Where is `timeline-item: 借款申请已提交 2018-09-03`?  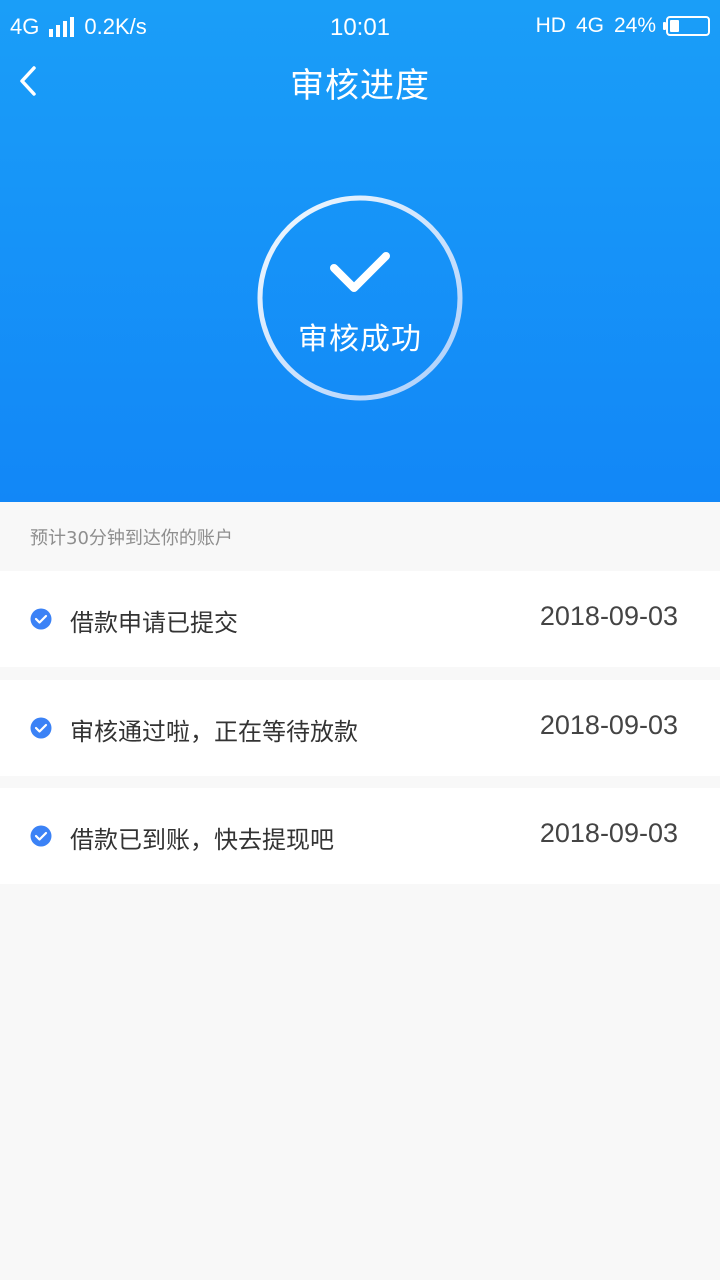
timeline-item: 借款申请已提交 2018-09-03 is located at coordinates (360, 619).